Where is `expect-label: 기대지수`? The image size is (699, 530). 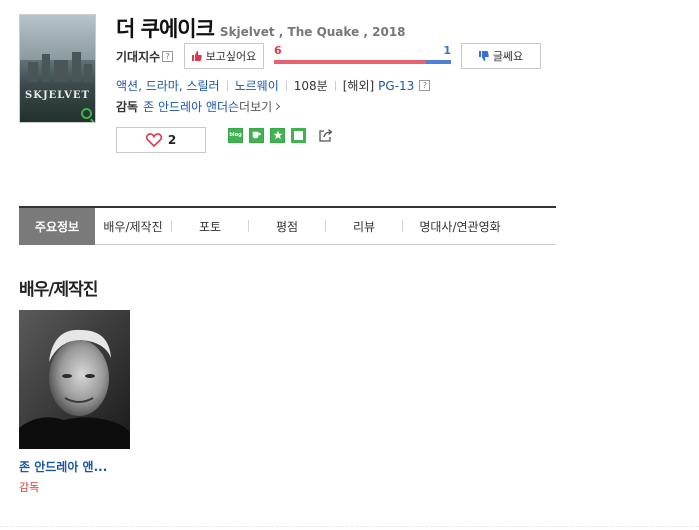 expect-label: 기대지수 is located at coordinates (138, 56).